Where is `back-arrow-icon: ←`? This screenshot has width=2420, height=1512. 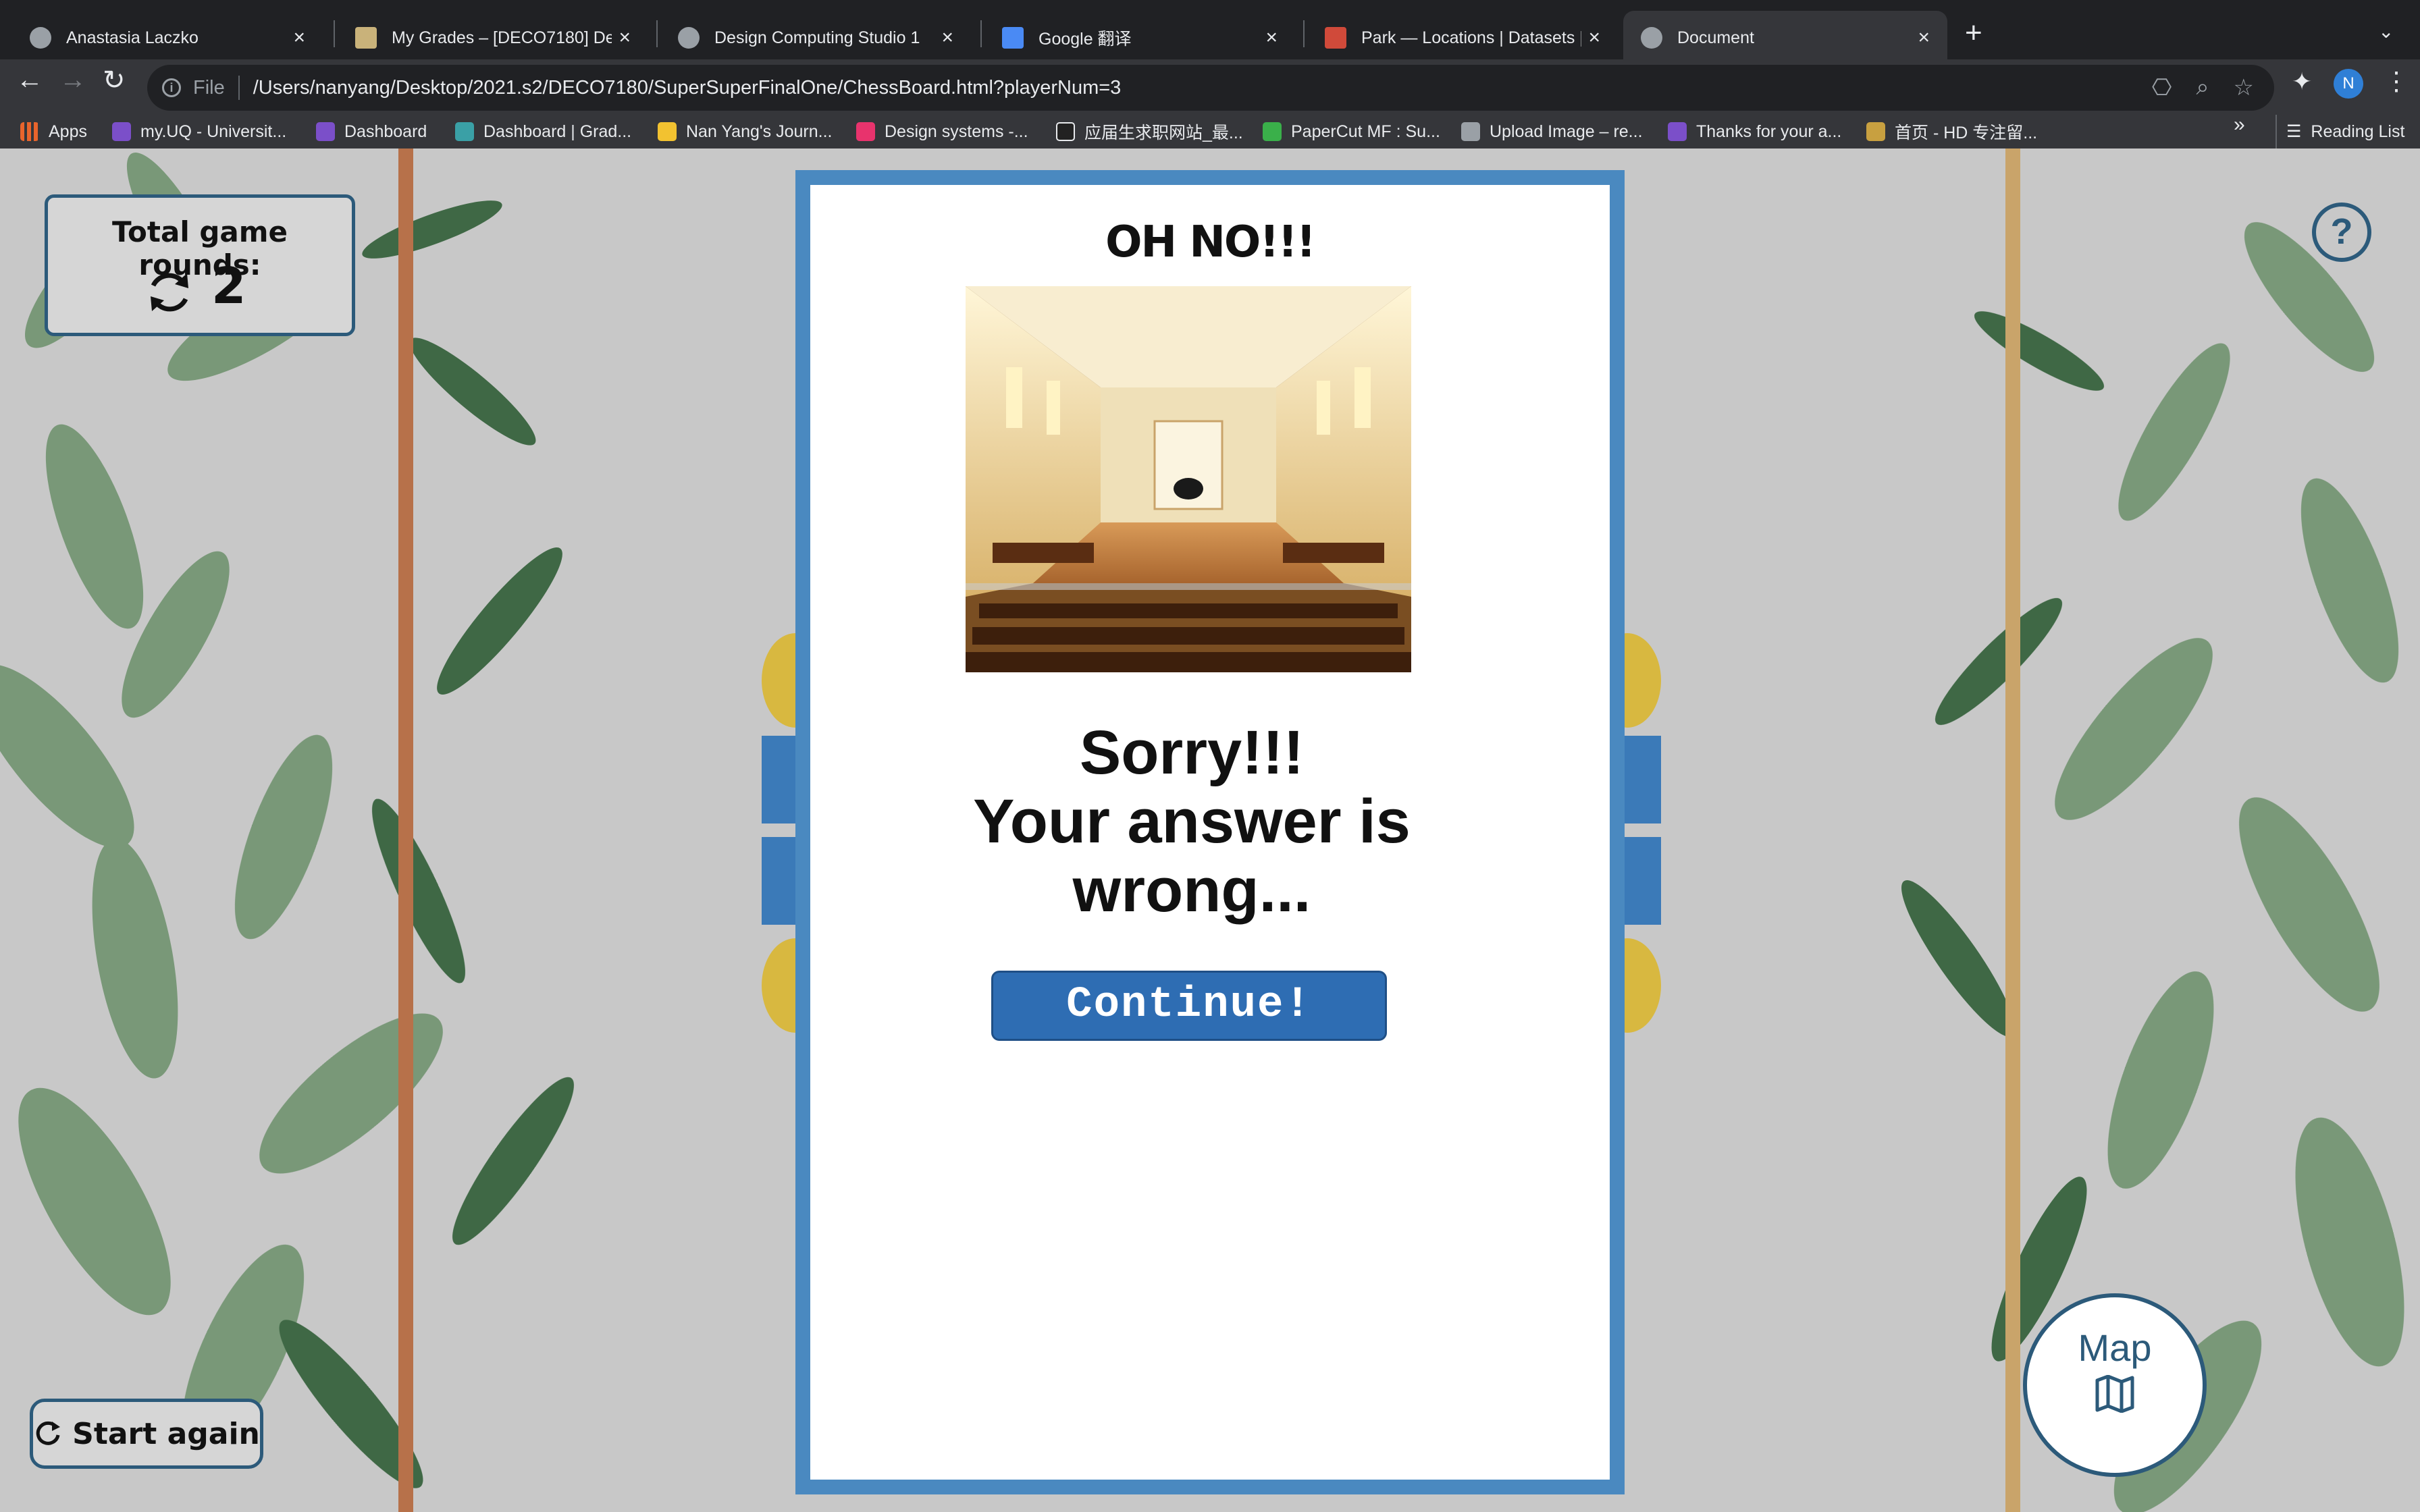
back-arrow-icon: ← is located at coordinates (29, 80).